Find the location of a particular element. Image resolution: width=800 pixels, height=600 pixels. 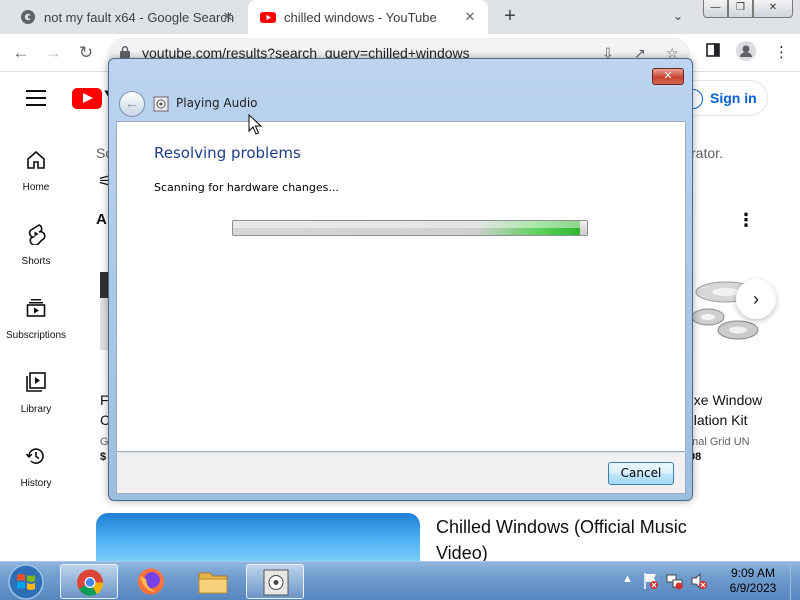

sidebar-item-subscriptions: Subscriptions is located at coordinates (36, 320).